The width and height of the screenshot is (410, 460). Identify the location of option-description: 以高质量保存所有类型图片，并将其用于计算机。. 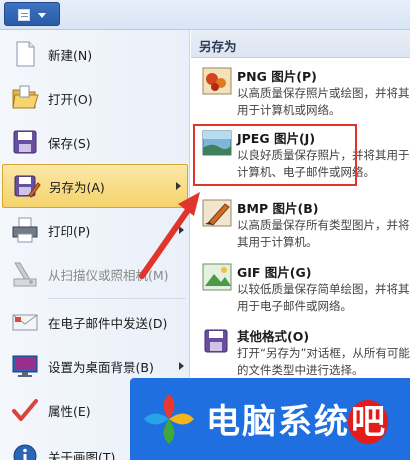
(323, 233).